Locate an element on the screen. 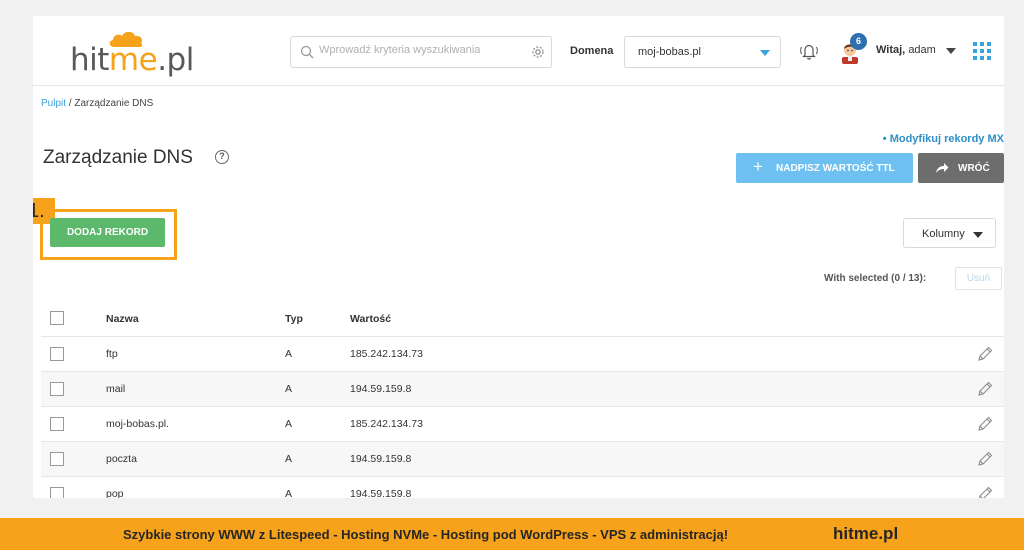 This screenshot has height=550, width=1024. logo-part-me: me is located at coordinates (133, 60).